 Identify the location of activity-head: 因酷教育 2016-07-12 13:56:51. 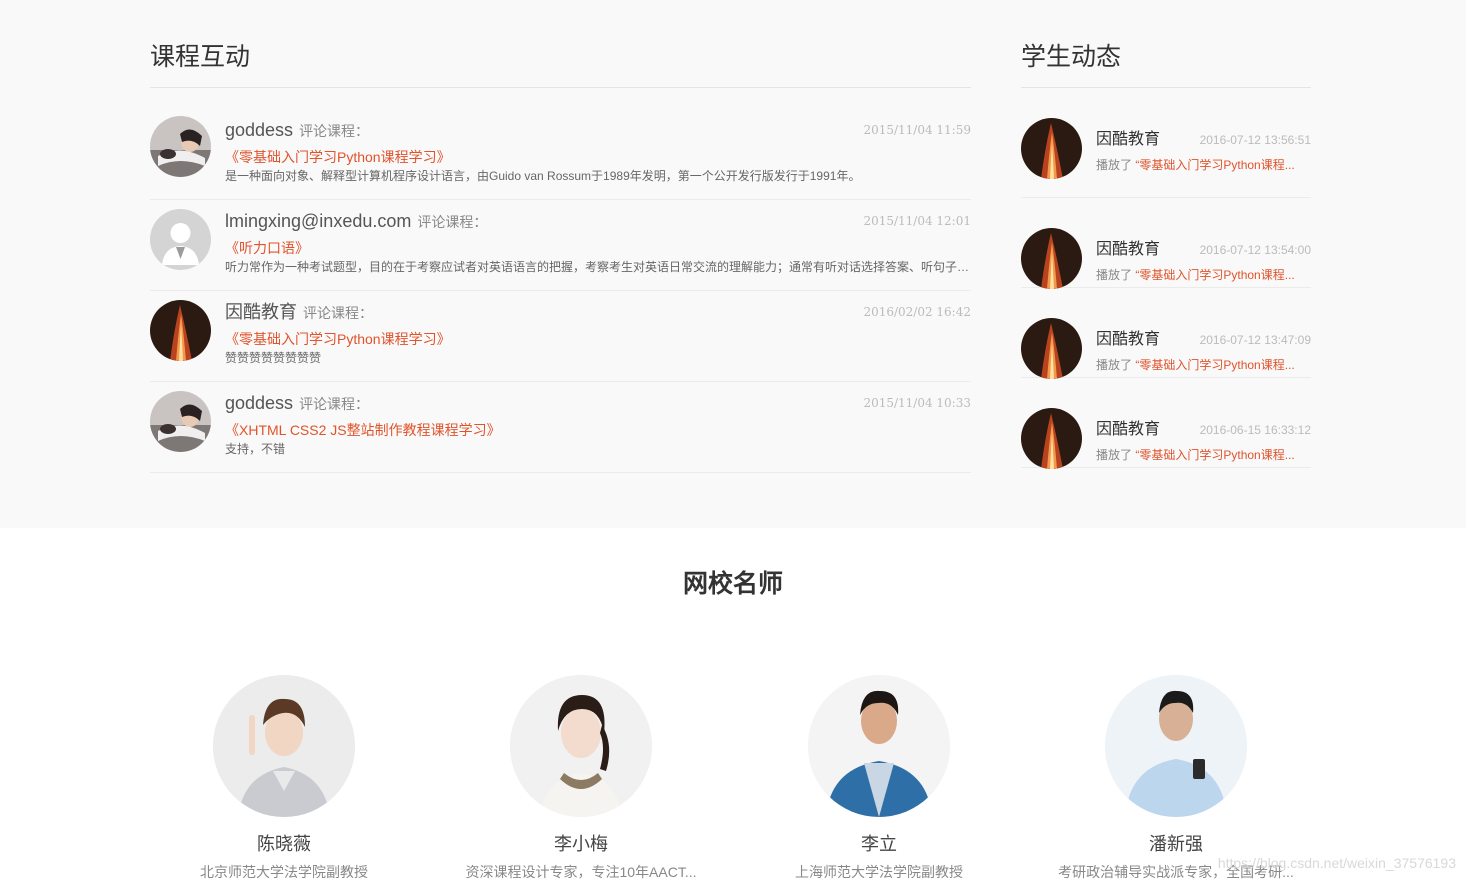
(1203, 140).